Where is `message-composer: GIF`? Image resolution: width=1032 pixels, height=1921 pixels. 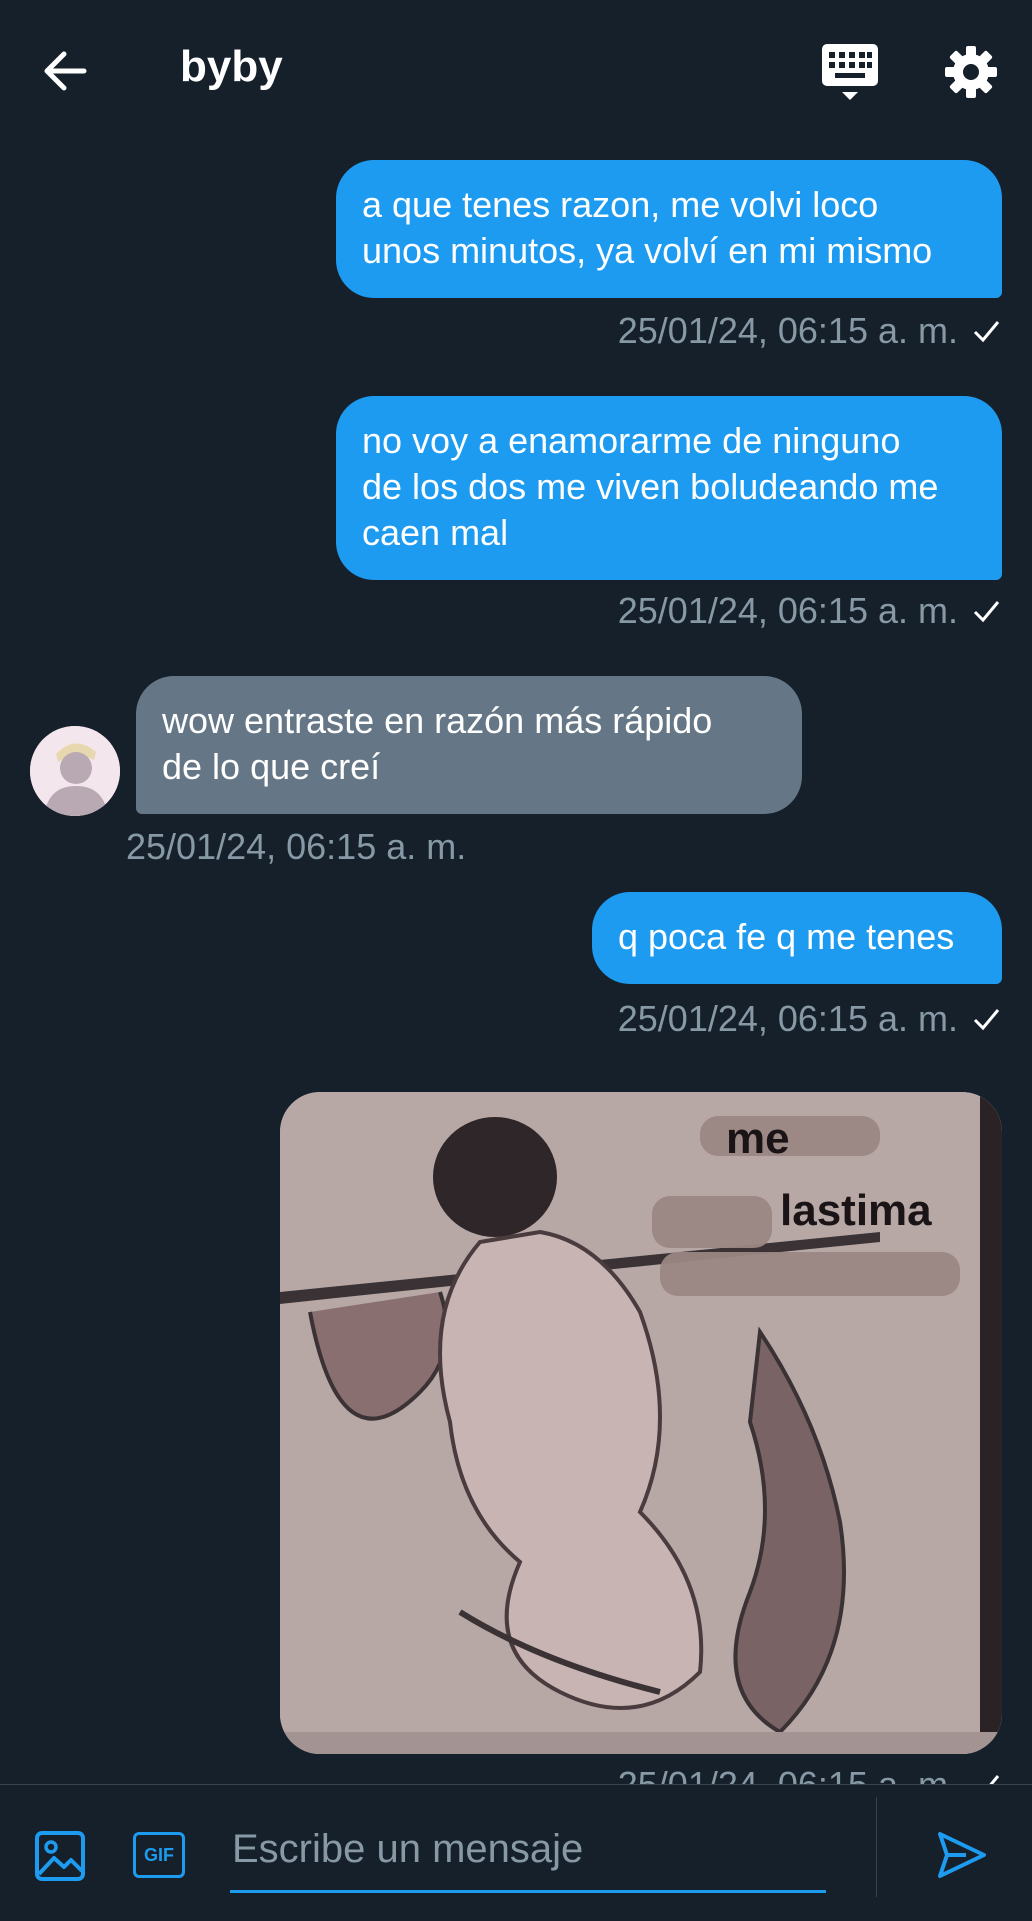 message-composer: GIF is located at coordinates (516, 1852).